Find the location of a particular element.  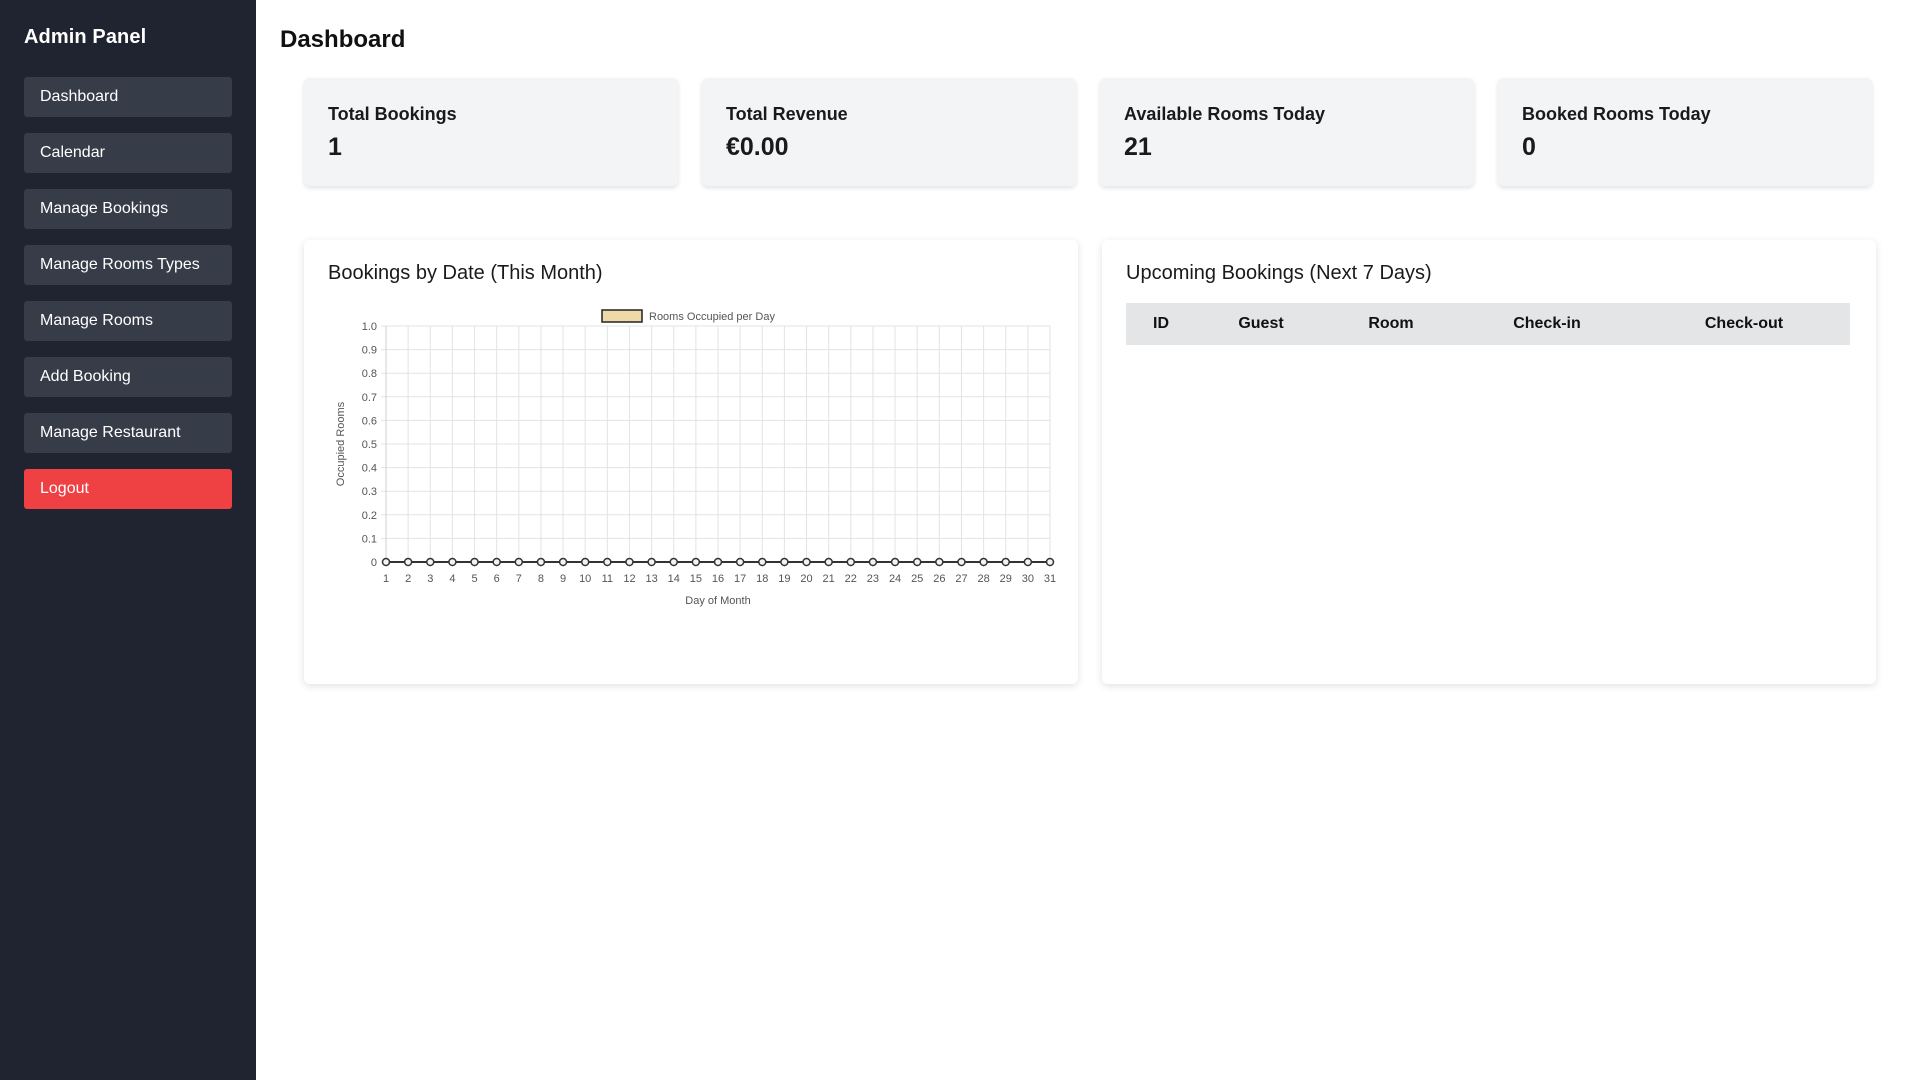

x-tick-label: 28 is located at coordinates (983, 579).